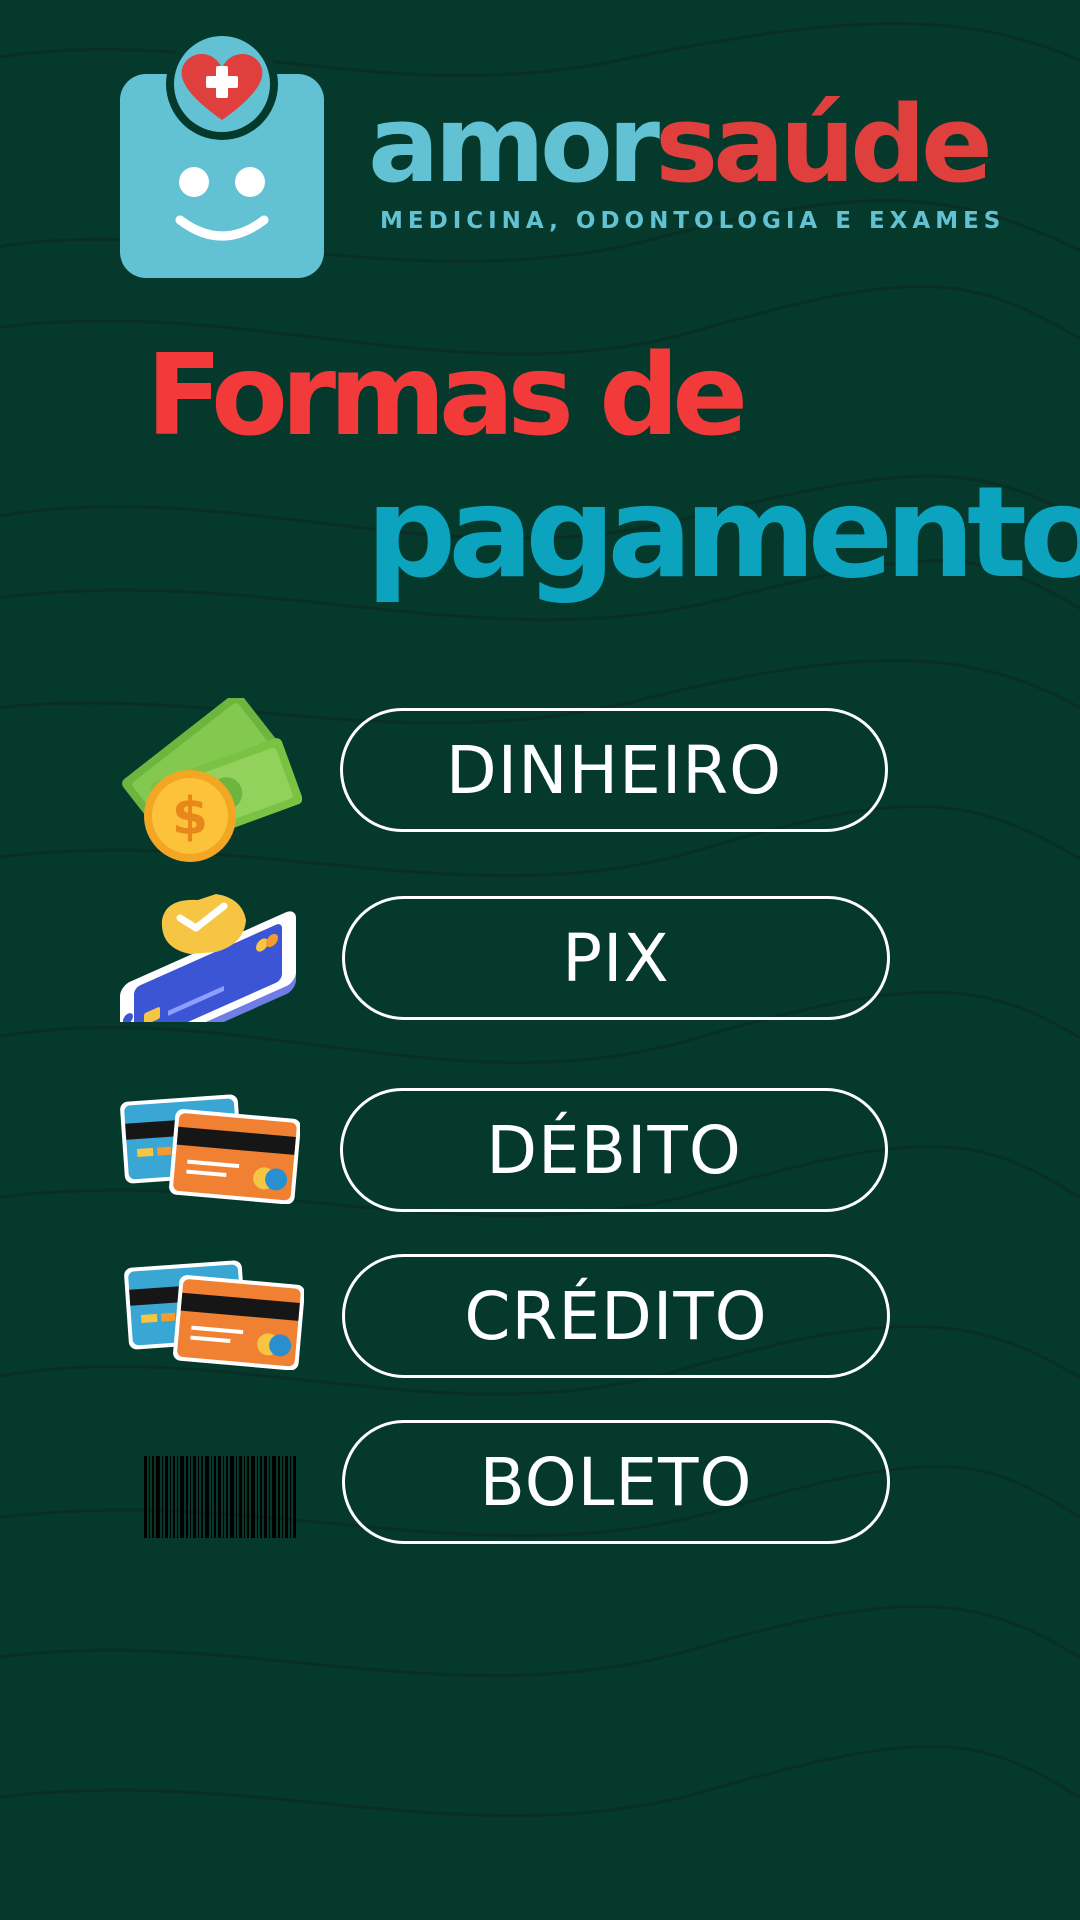 This screenshot has height=1920, width=1080. I want to click on brand-logo-text: amorsaúde MEDICINA, ODONTOLOGIA E EXAMES, so click(688, 163).